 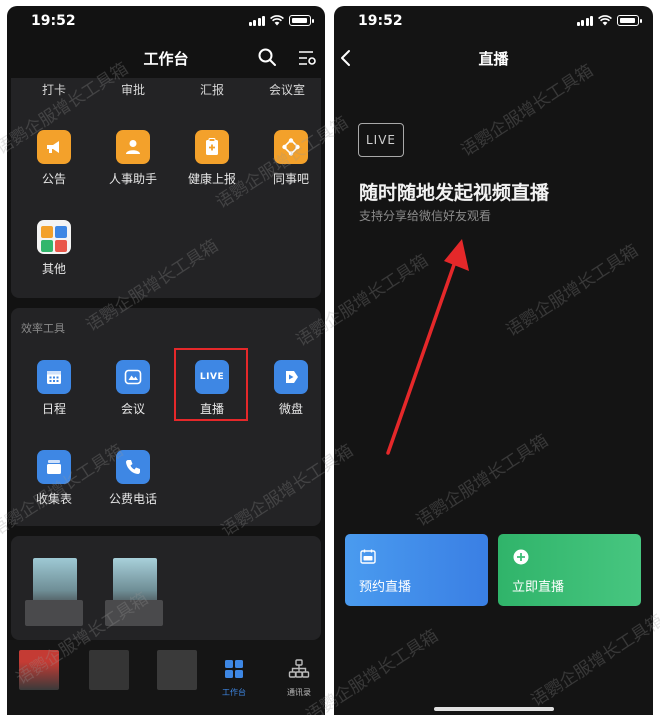 I want to click on schedule-live-button: 预约直播, so click(x=416, y=570).